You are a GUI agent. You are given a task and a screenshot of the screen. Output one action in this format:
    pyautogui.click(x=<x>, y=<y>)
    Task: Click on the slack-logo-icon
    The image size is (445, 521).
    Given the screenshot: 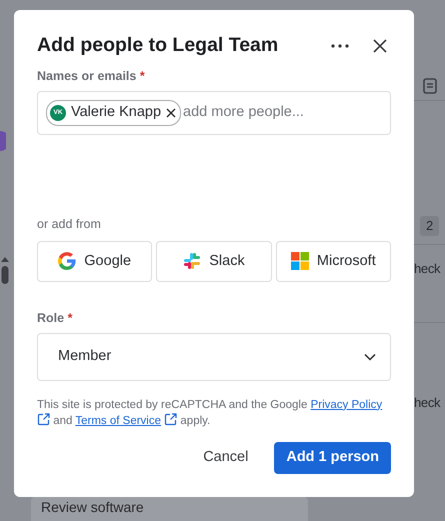 What is the action you would take?
    pyautogui.click(x=192, y=261)
    